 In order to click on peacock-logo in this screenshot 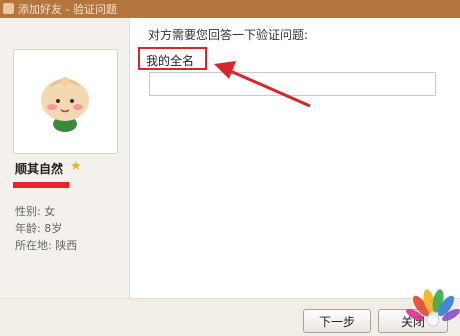, I will do `click(433, 308)`.